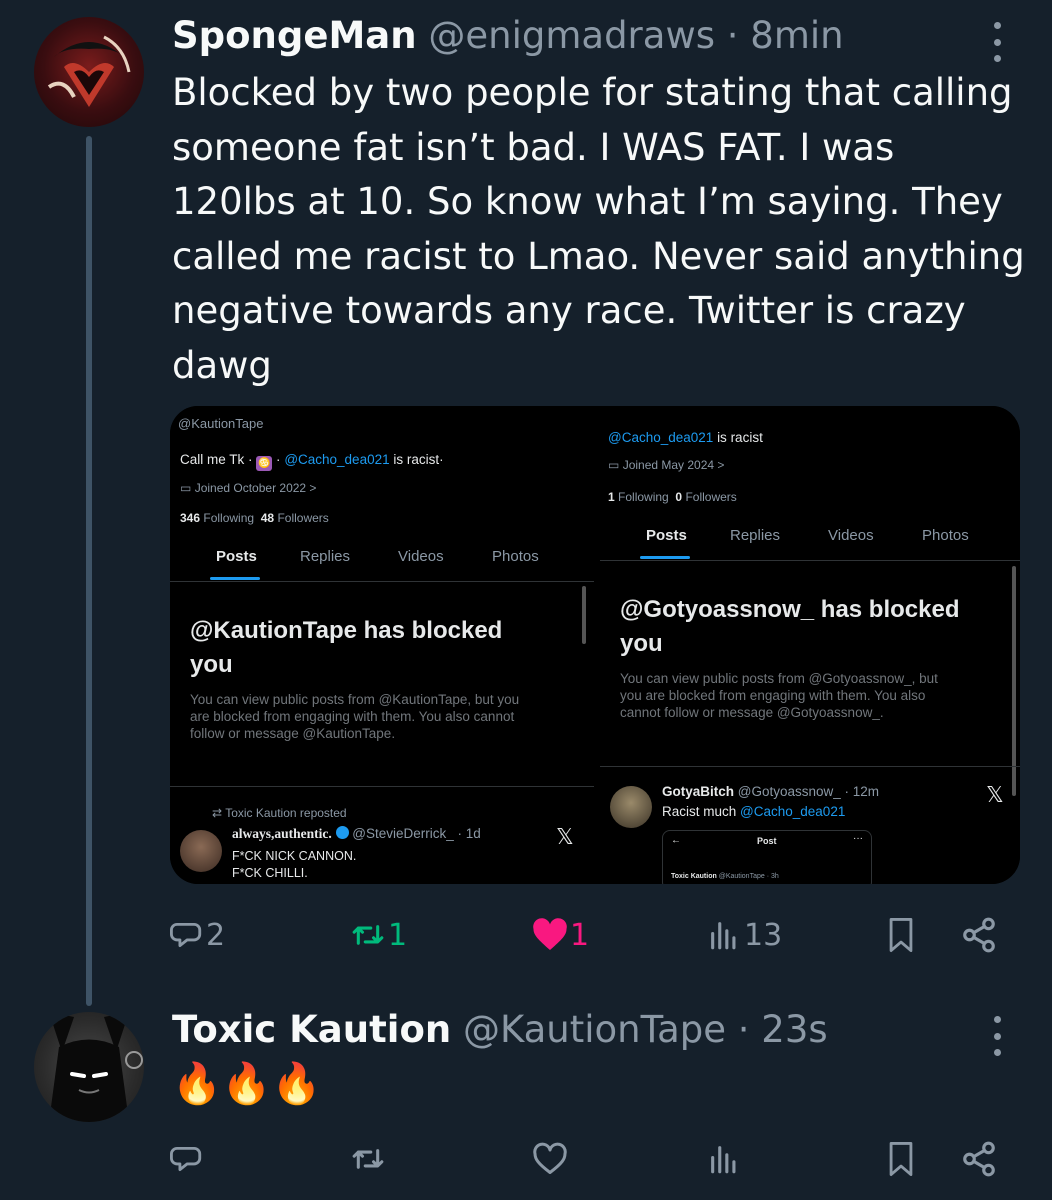 This screenshot has height=1200, width=1052. I want to click on followers-count: 48, so click(267, 518).